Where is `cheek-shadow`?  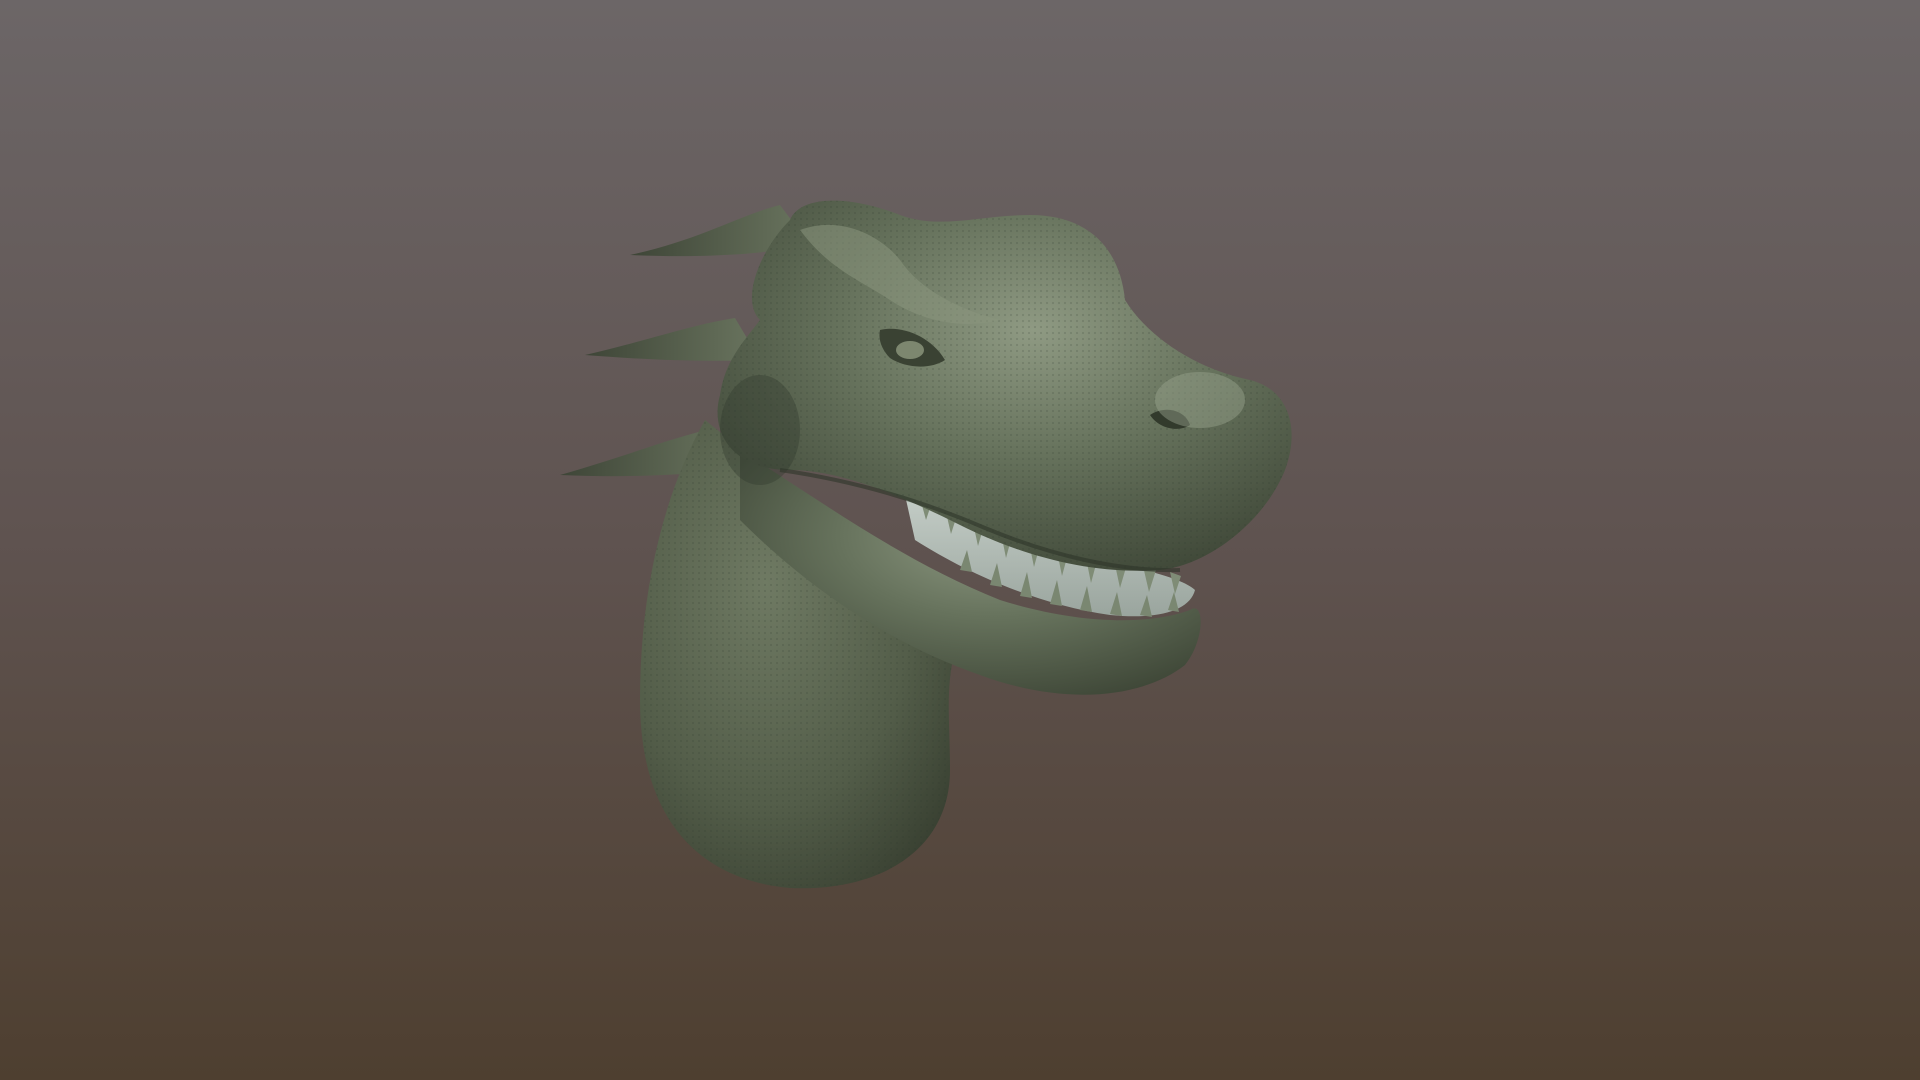
cheek-shadow is located at coordinates (760, 430).